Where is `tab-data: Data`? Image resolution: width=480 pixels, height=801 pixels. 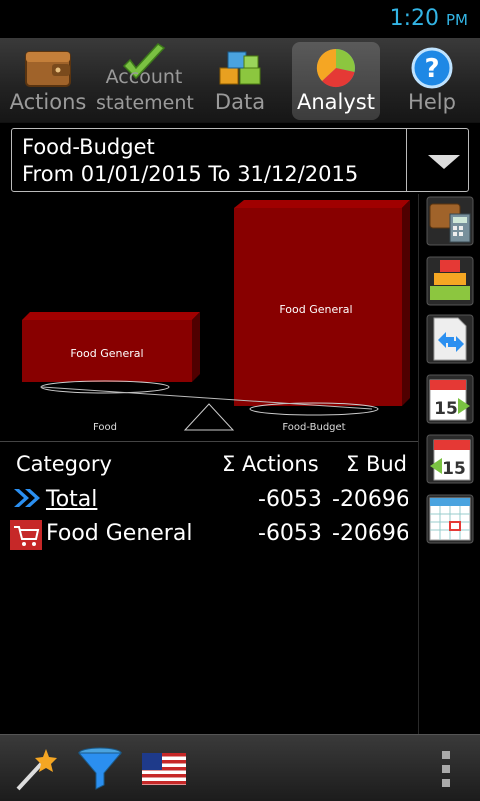
tab-data: Data is located at coordinates (240, 80).